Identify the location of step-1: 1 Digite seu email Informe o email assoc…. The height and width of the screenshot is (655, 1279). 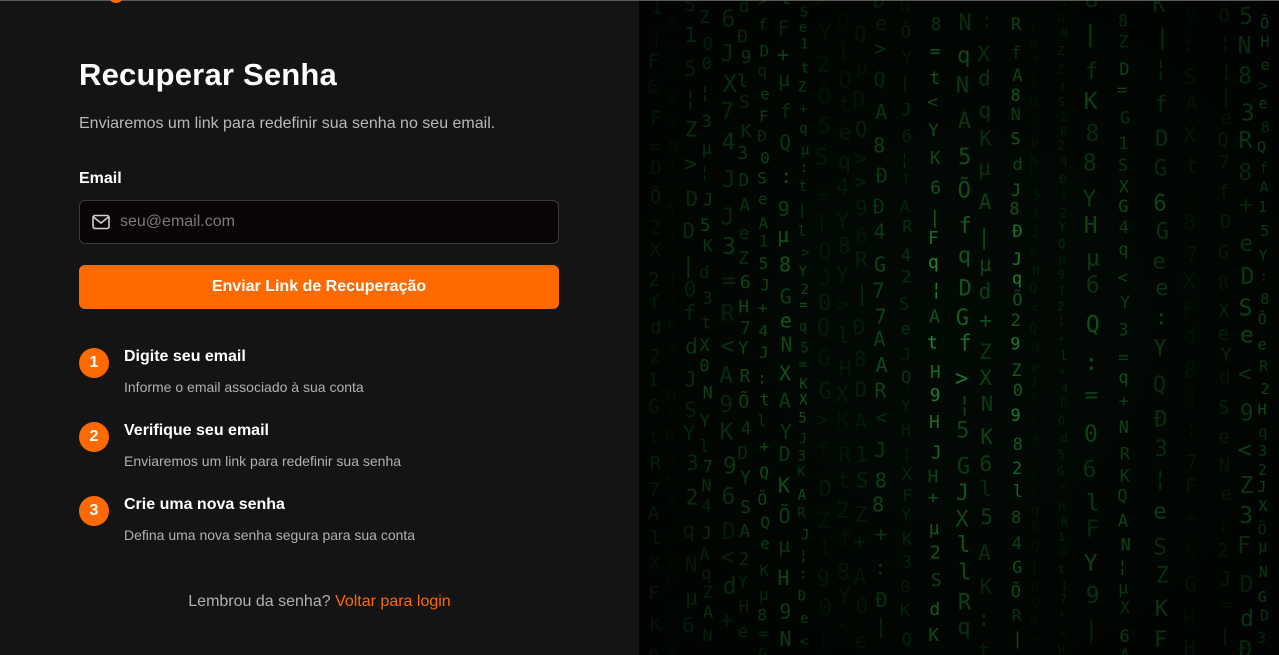
(339, 378).